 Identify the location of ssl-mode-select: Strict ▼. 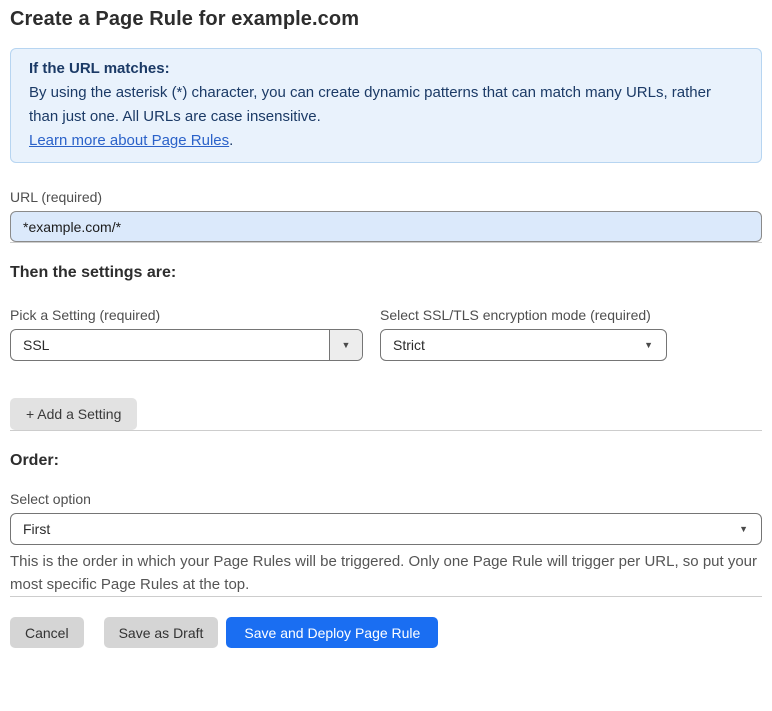
(523, 345).